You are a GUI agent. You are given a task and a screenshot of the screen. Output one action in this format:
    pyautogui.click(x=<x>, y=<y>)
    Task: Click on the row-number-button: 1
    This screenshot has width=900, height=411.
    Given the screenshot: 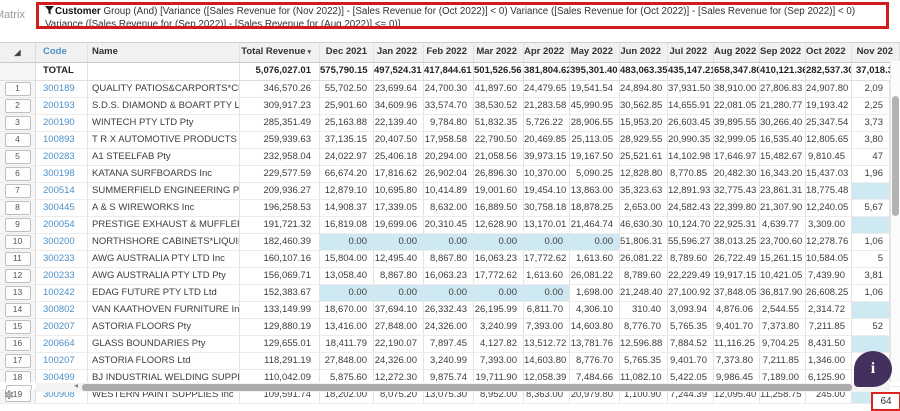 What is the action you would take?
    pyautogui.click(x=17, y=89)
    